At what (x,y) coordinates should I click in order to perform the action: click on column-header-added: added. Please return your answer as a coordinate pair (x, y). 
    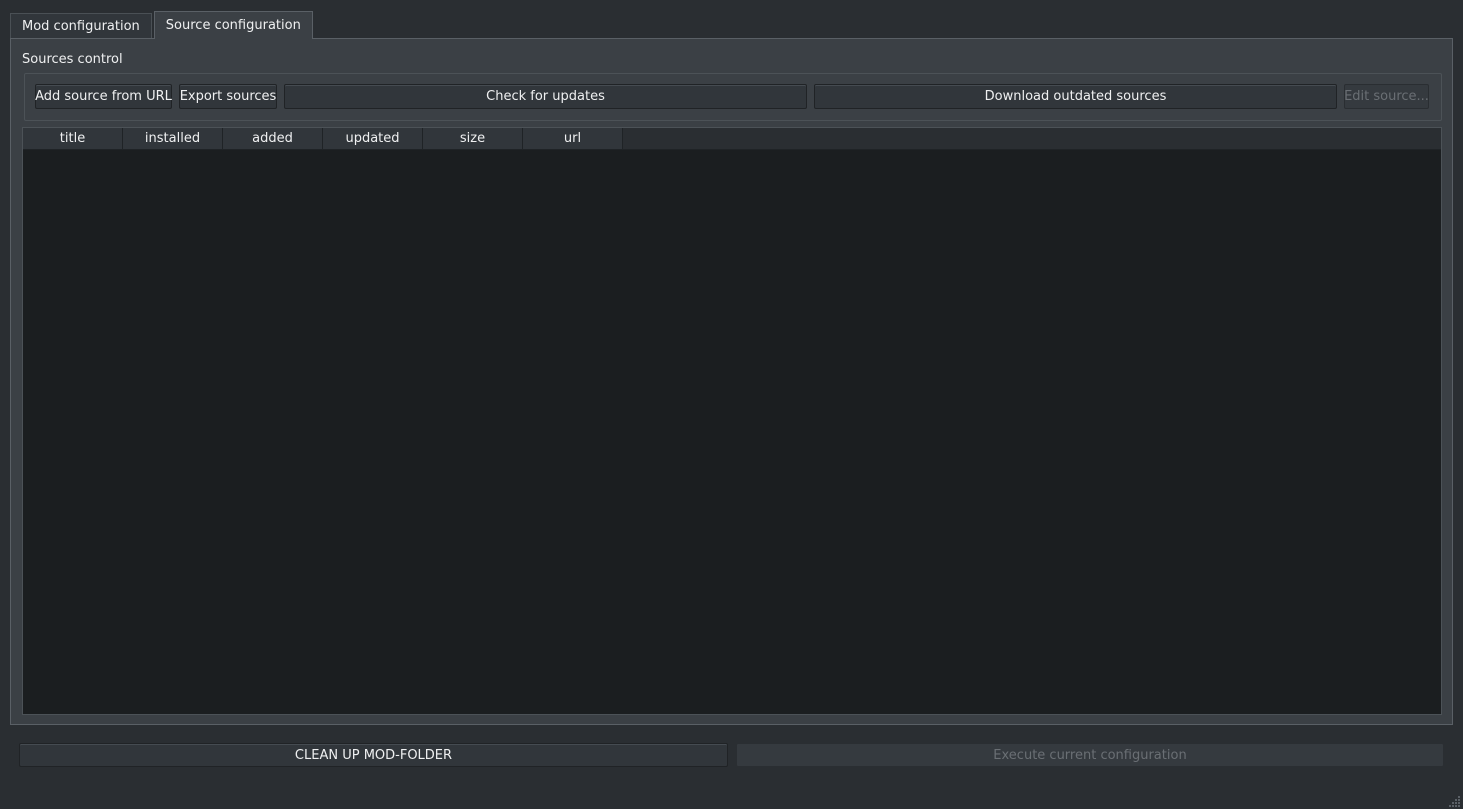
    Looking at the image, I should click on (273, 139).